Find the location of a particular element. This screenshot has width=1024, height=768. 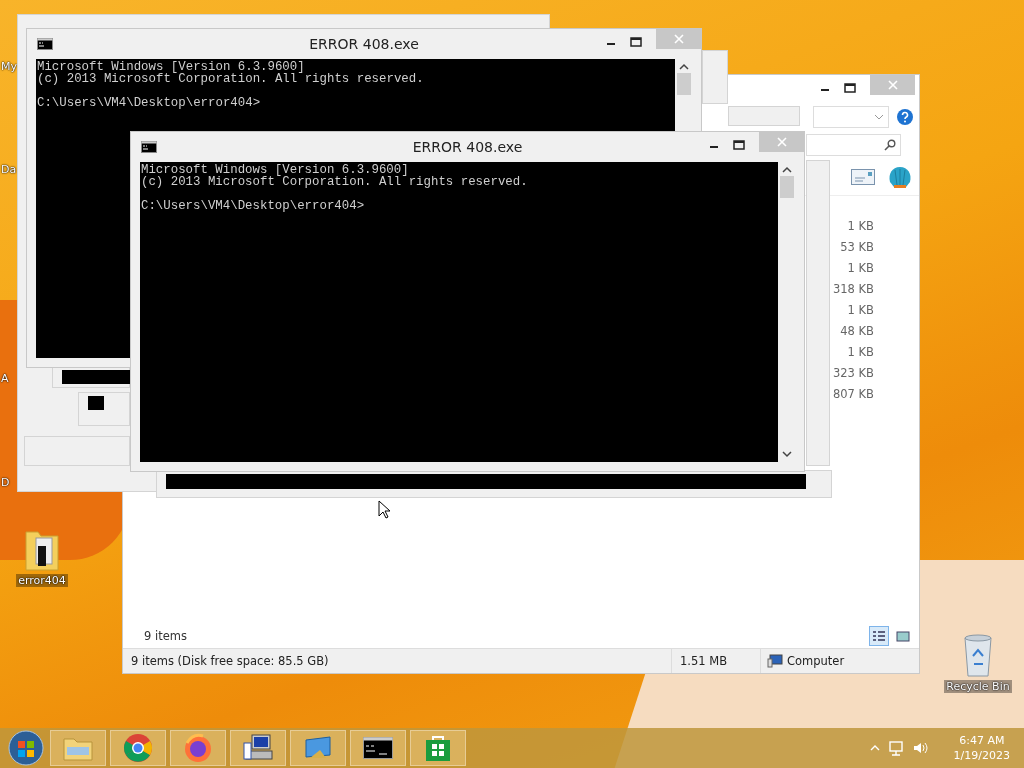

item-count: 9 items is located at coordinates (165, 636).